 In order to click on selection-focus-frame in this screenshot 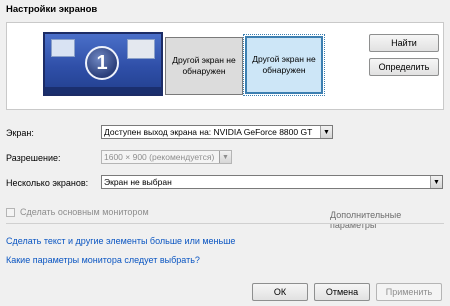, I will do `click(284, 65)`.